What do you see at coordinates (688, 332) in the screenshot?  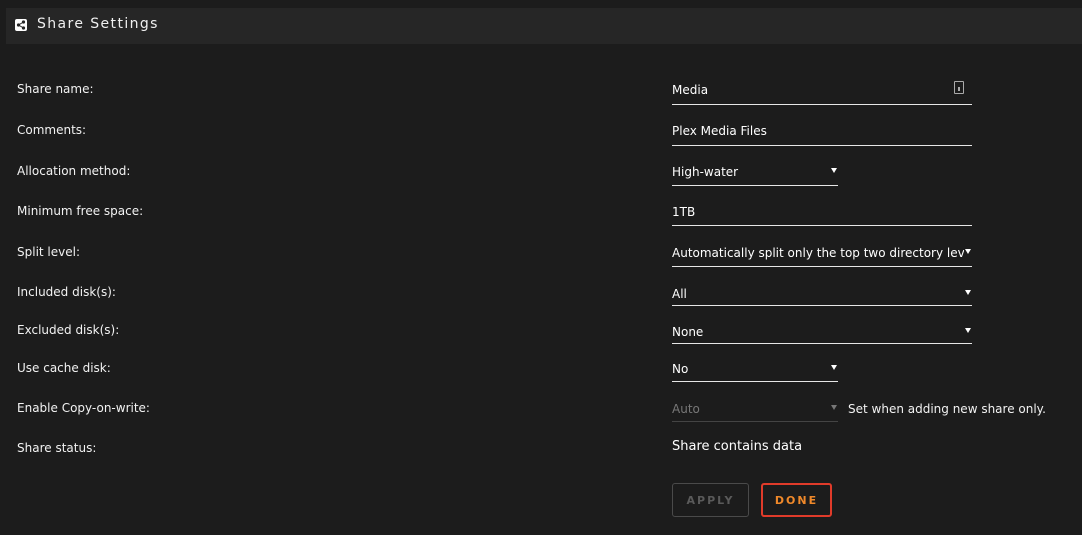 I see `excluded-disks-value: None` at bounding box center [688, 332].